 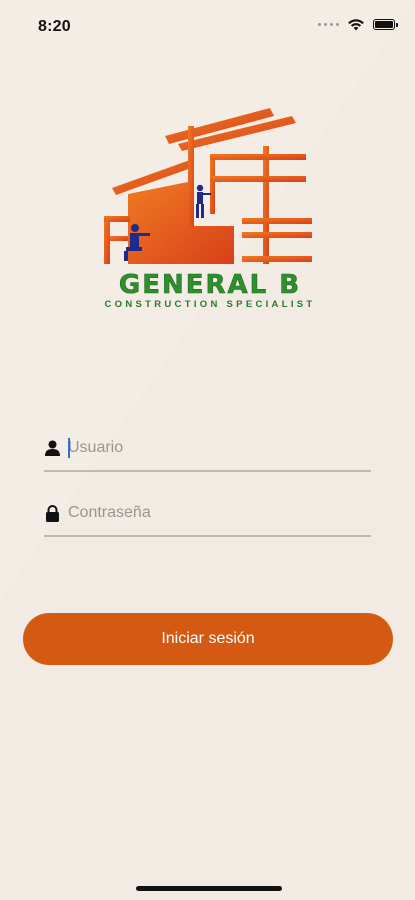 What do you see at coordinates (385, 24) in the screenshot?
I see `battery-icon` at bounding box center [385, 24].